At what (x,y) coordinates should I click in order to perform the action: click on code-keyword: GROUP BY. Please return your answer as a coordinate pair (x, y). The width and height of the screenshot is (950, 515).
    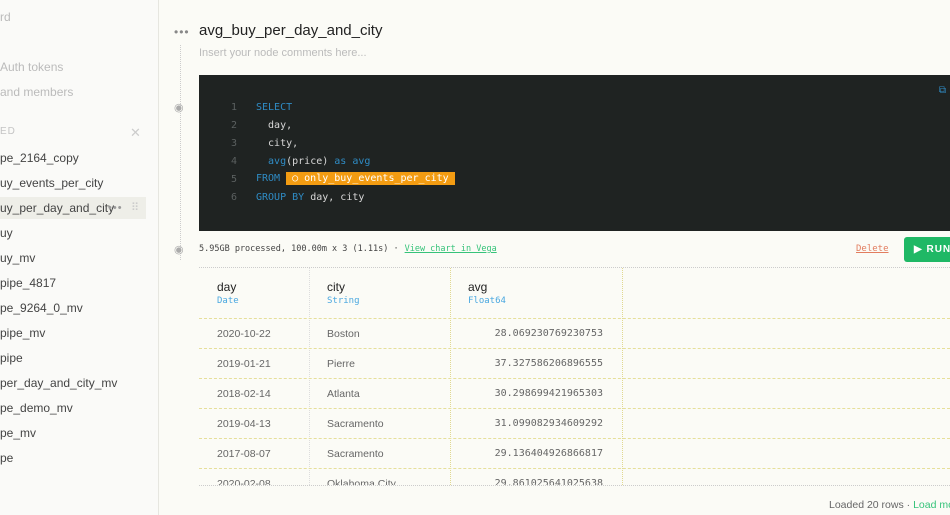
    Looking at the image, I should click on (280, 197).